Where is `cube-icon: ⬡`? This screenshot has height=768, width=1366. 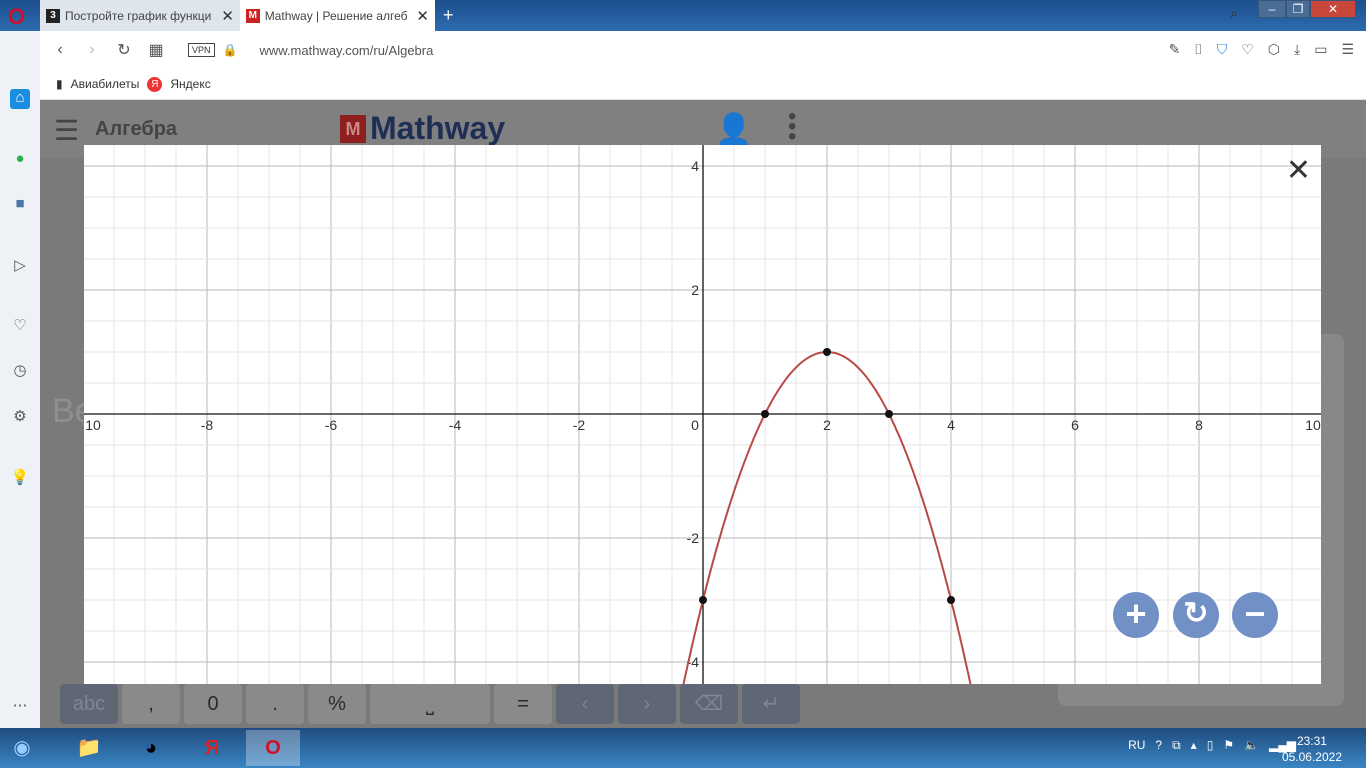
cube-icon: ⬡ is located at coordinates (1274, 49).